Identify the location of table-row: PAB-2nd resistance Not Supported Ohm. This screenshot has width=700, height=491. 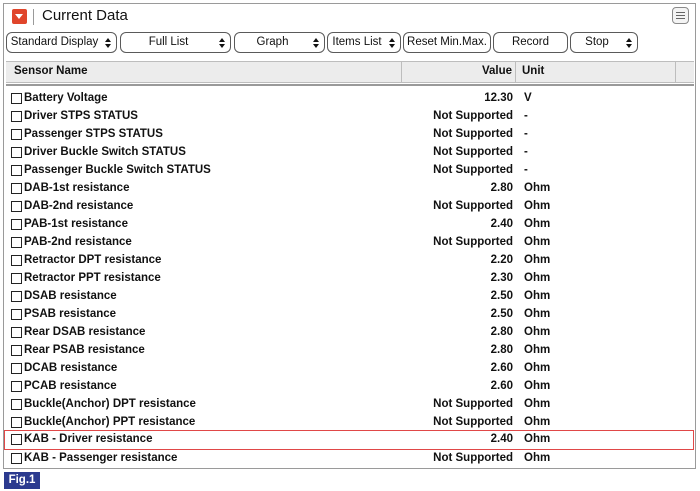
(349, 242).